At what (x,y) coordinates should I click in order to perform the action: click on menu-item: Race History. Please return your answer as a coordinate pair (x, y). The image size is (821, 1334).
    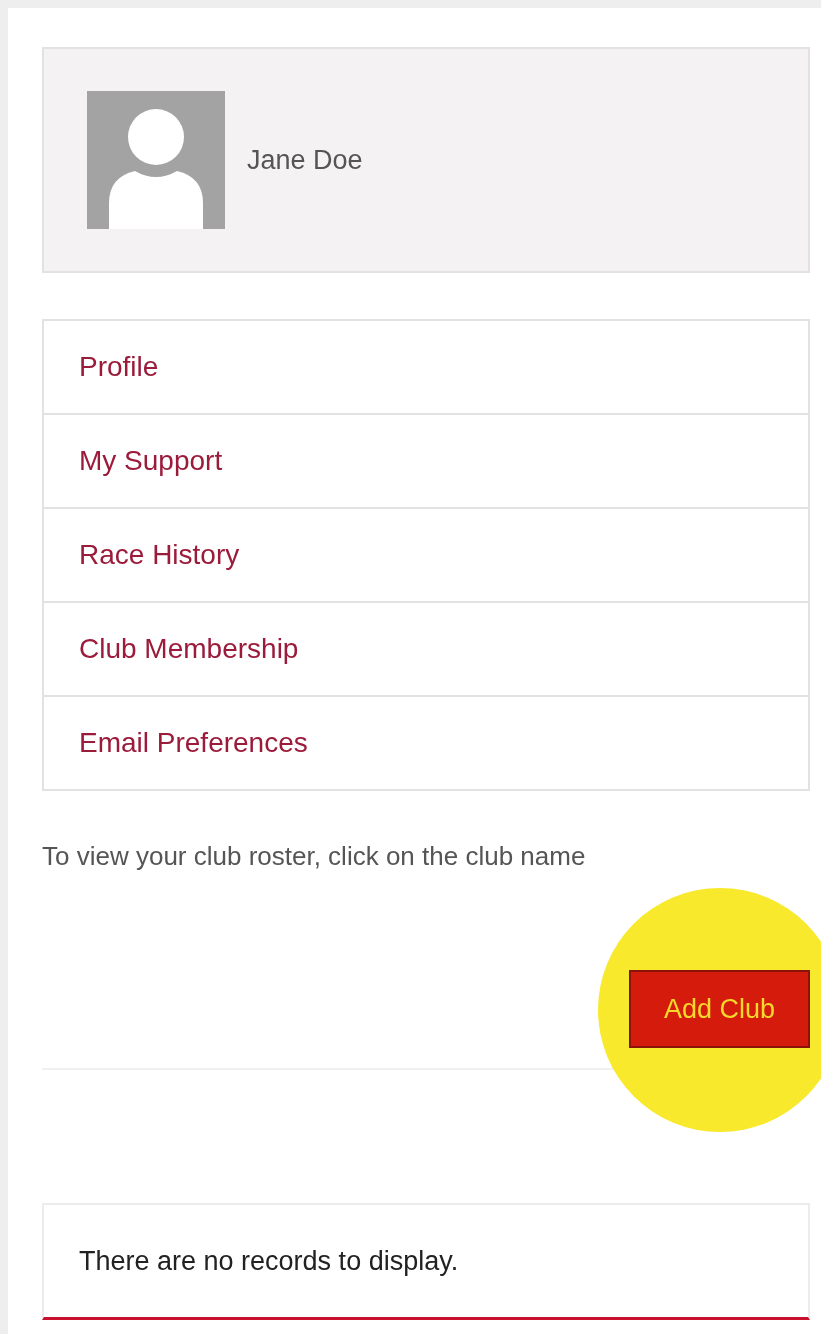
    Looking at the image, I should click on (426, 554).